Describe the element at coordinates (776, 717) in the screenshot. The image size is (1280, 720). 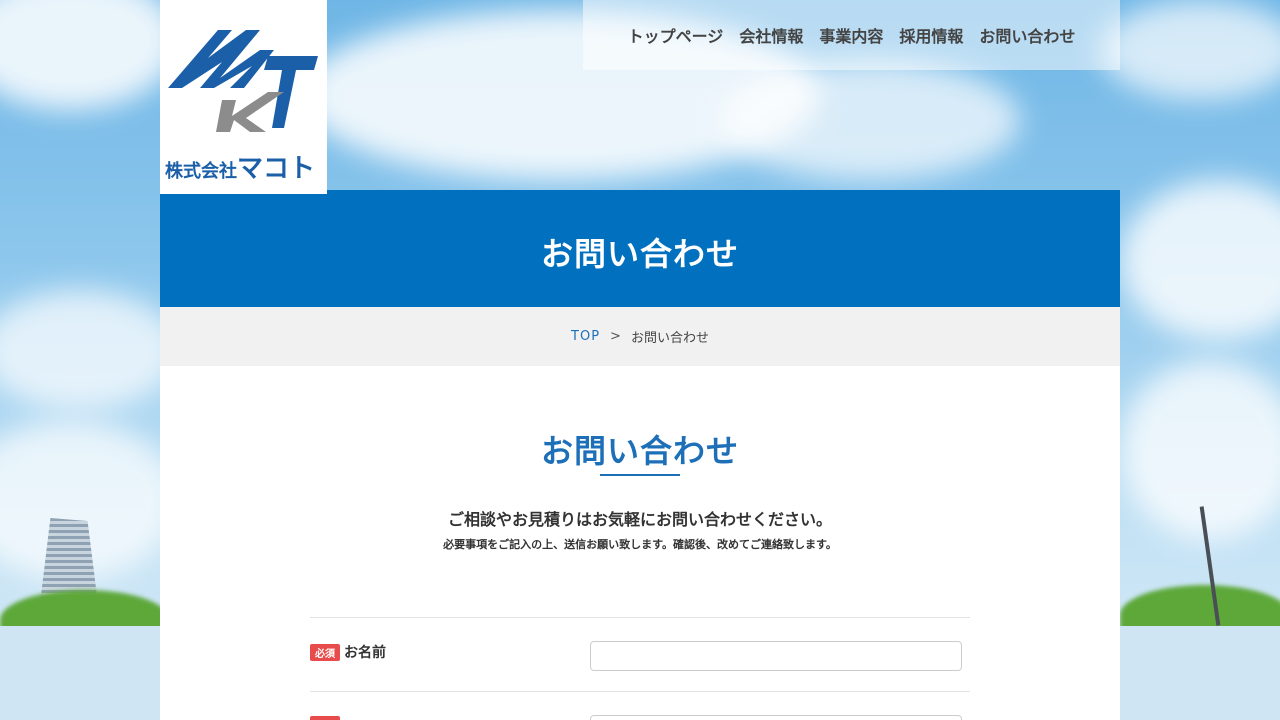
I see `next-input` at that location.